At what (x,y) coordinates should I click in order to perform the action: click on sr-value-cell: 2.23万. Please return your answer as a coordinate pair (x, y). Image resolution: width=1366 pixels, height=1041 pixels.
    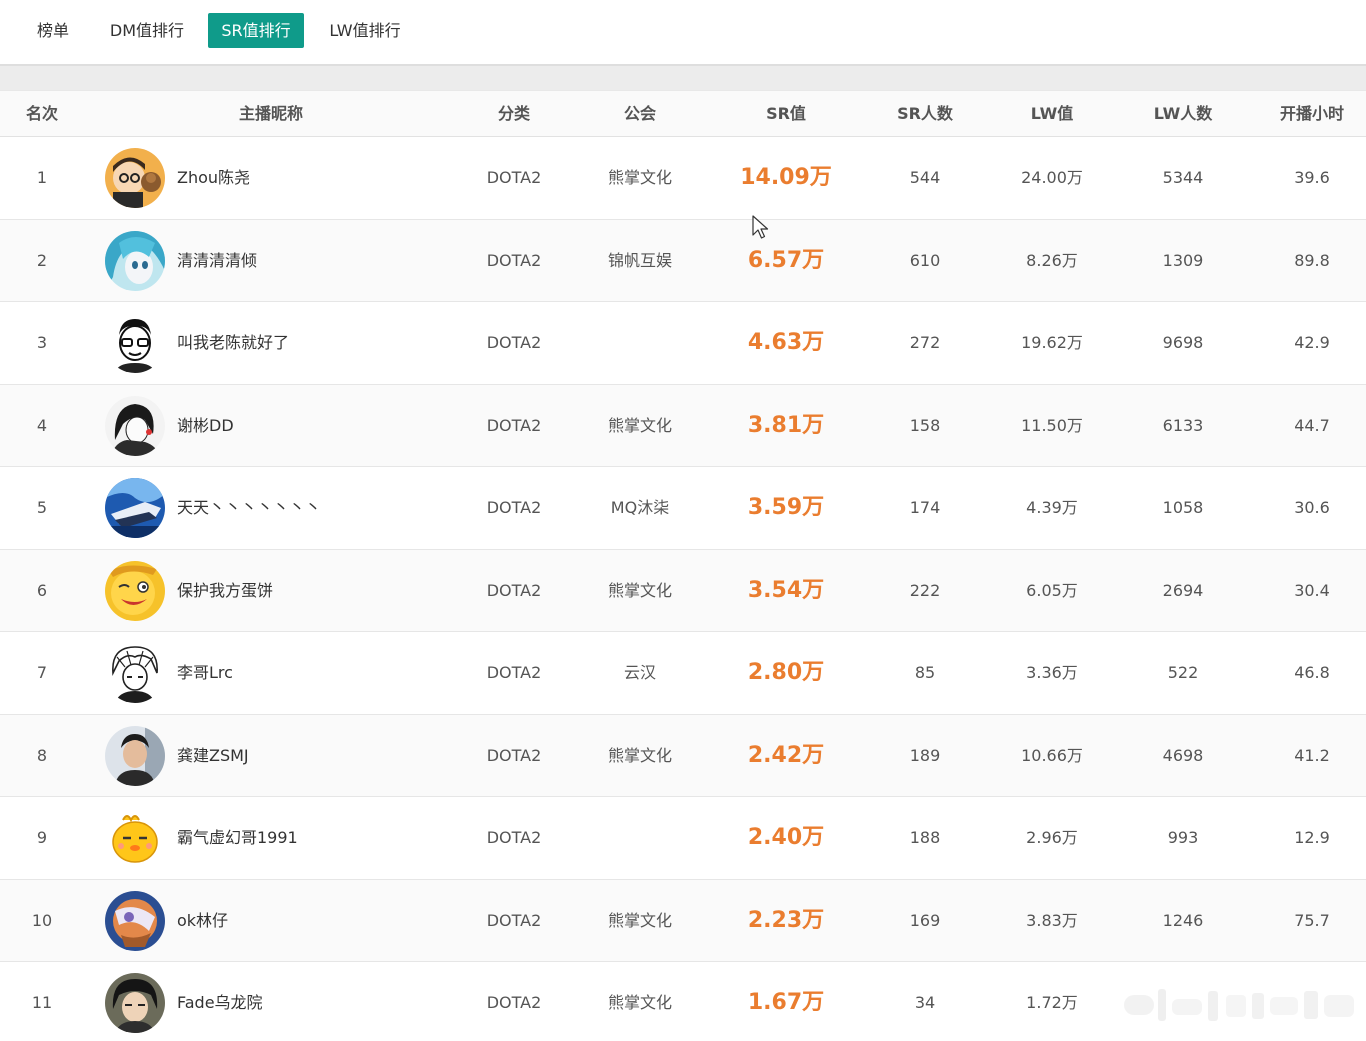
    Looking at the image, I should click on (786, 920).